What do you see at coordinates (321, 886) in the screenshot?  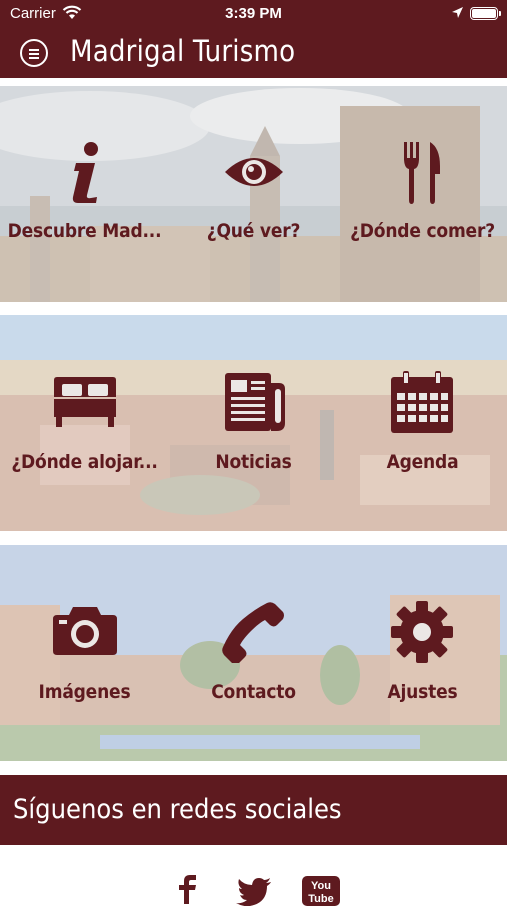 I see `youtube-text-top: You` at bounding box center [321, 886].